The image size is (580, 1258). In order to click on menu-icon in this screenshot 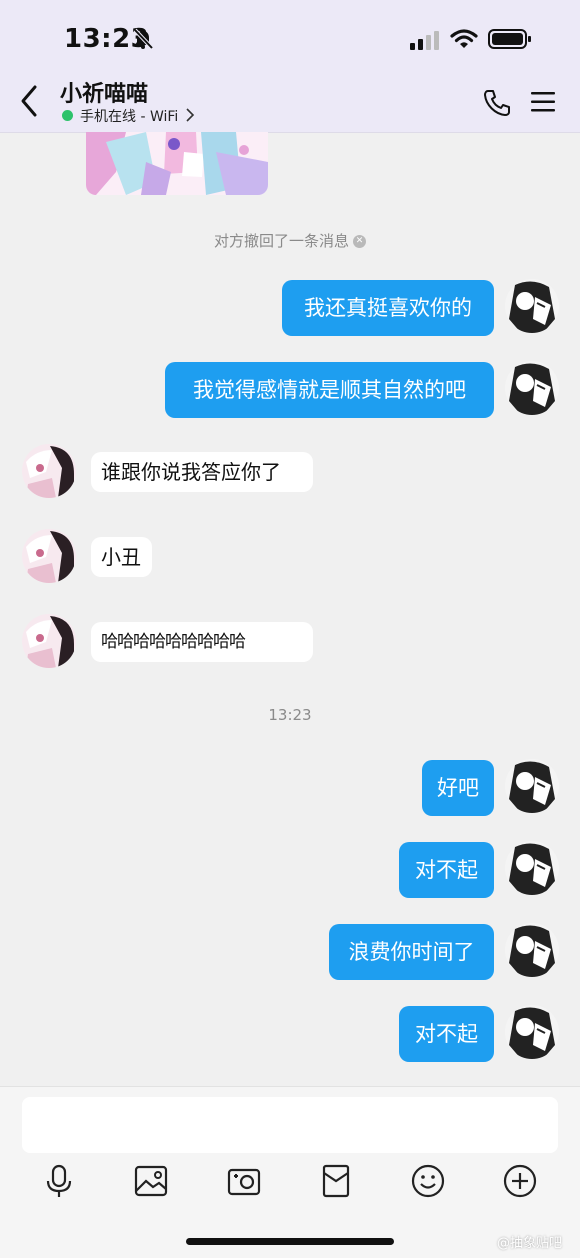, I will do `click(543, 102)`.